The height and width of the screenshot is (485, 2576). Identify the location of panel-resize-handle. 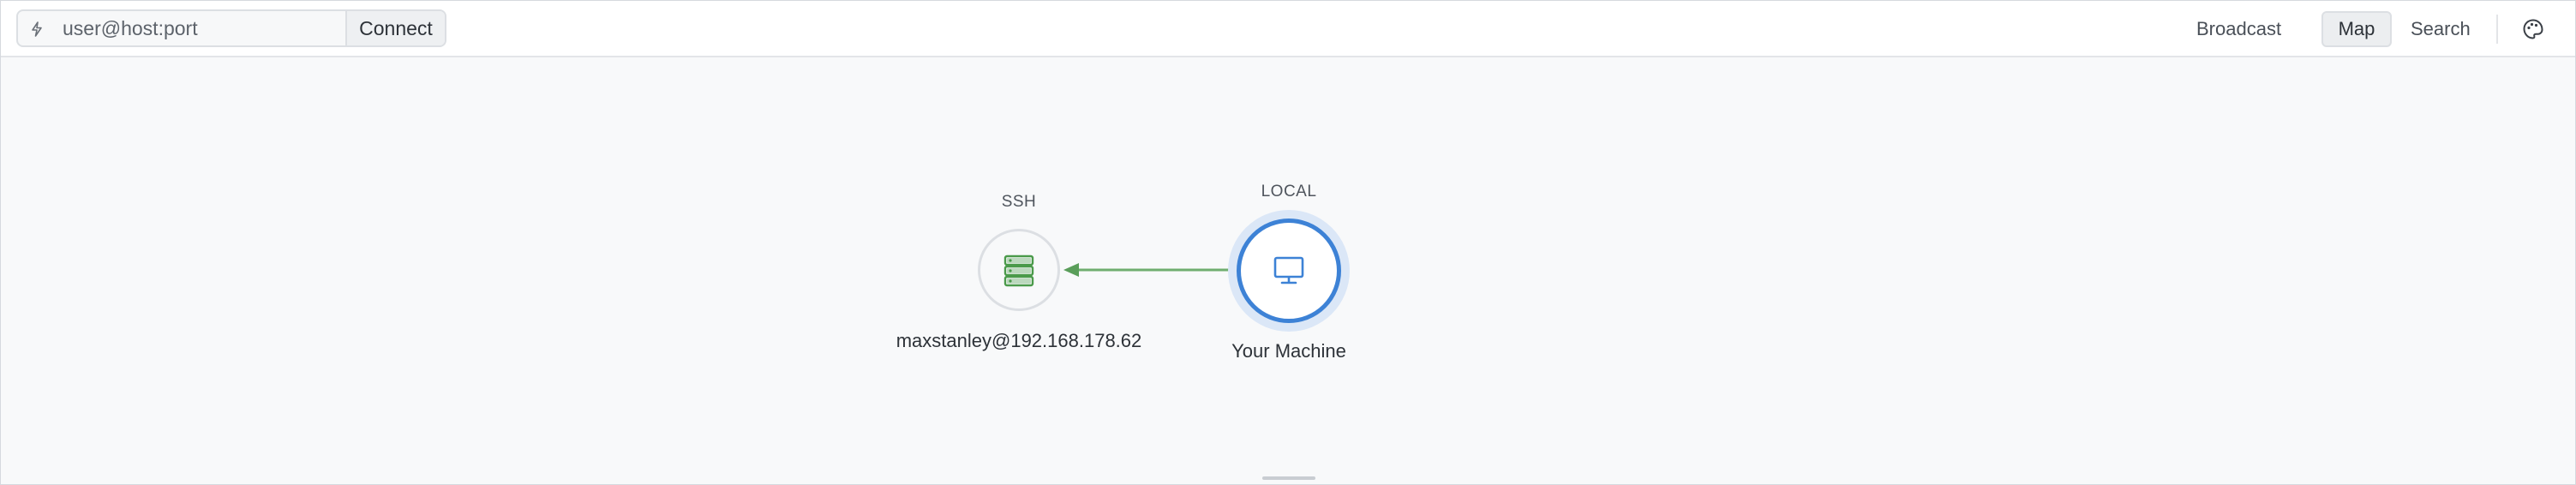
(1288, 478).